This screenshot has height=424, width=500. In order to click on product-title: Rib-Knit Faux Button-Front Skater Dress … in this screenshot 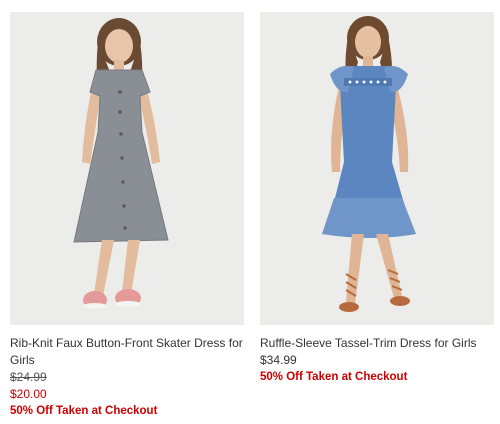, I will do `click(127, 352)`.